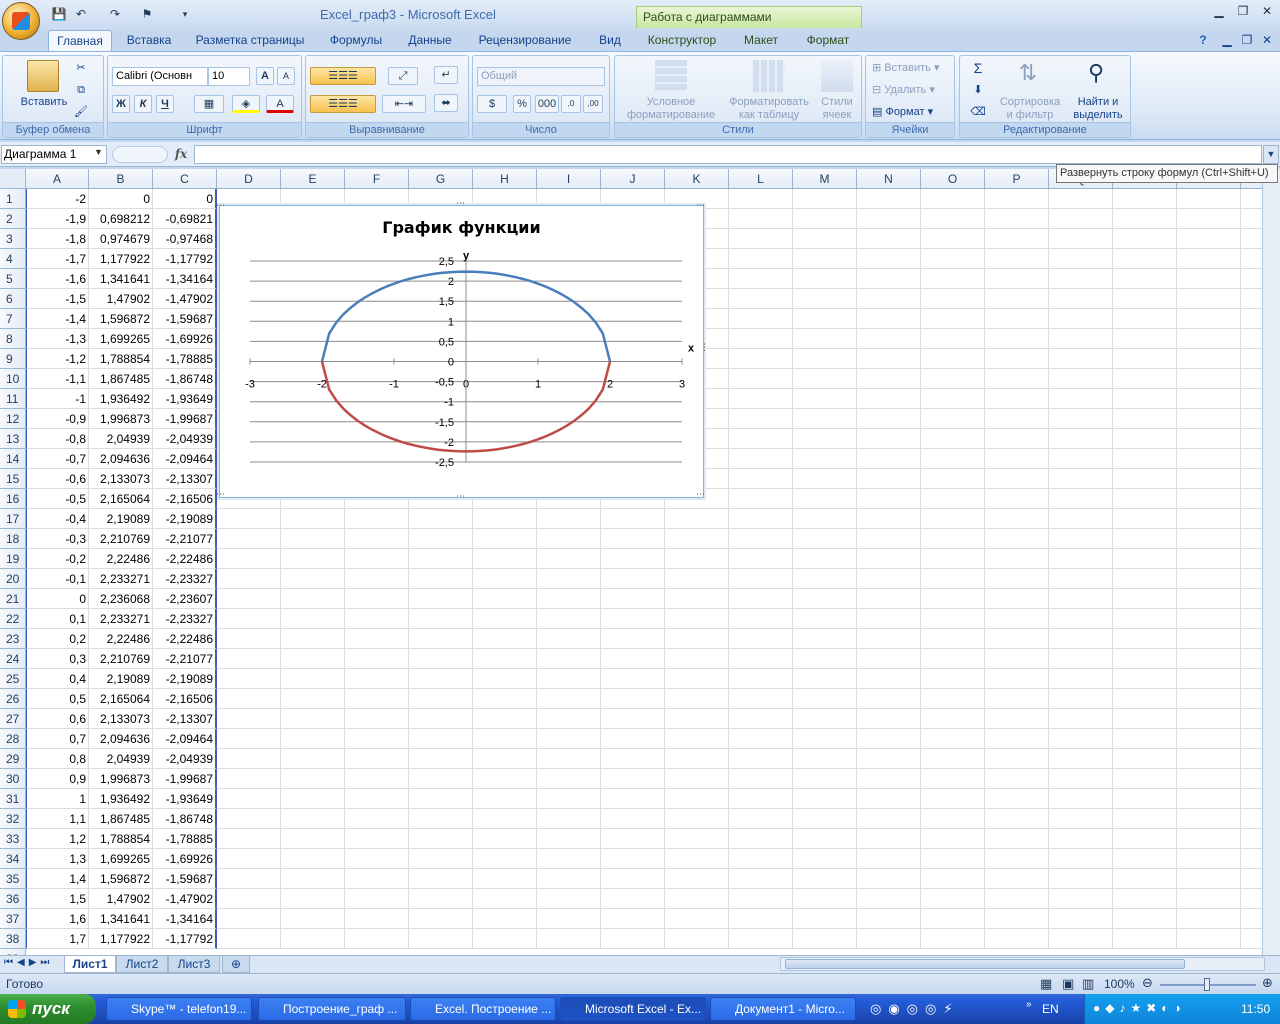 This screenshot has height=1024, width=1280. I want to click on cell: -1, so click(57, 399).